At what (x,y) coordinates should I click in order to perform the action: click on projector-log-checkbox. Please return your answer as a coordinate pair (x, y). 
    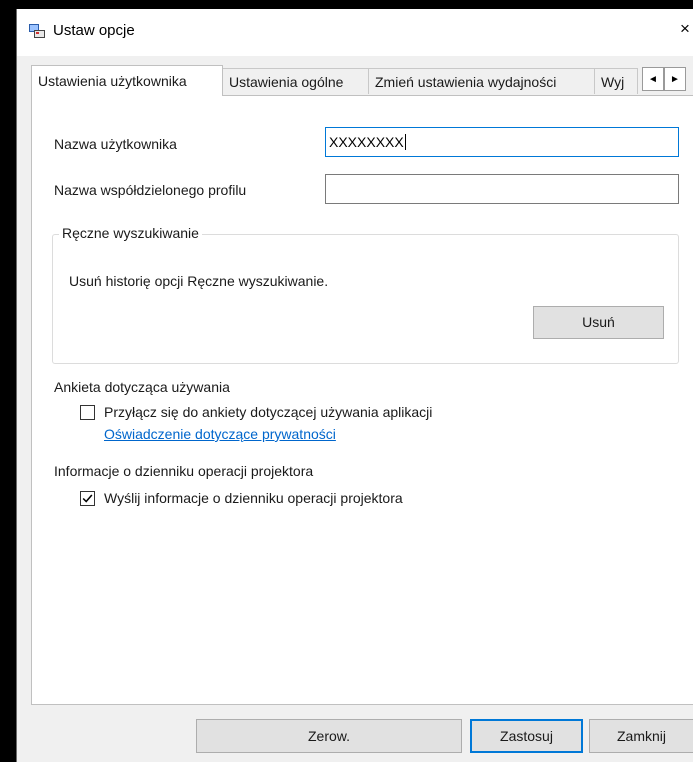
    Looking at the image, I should click on (87, 498).